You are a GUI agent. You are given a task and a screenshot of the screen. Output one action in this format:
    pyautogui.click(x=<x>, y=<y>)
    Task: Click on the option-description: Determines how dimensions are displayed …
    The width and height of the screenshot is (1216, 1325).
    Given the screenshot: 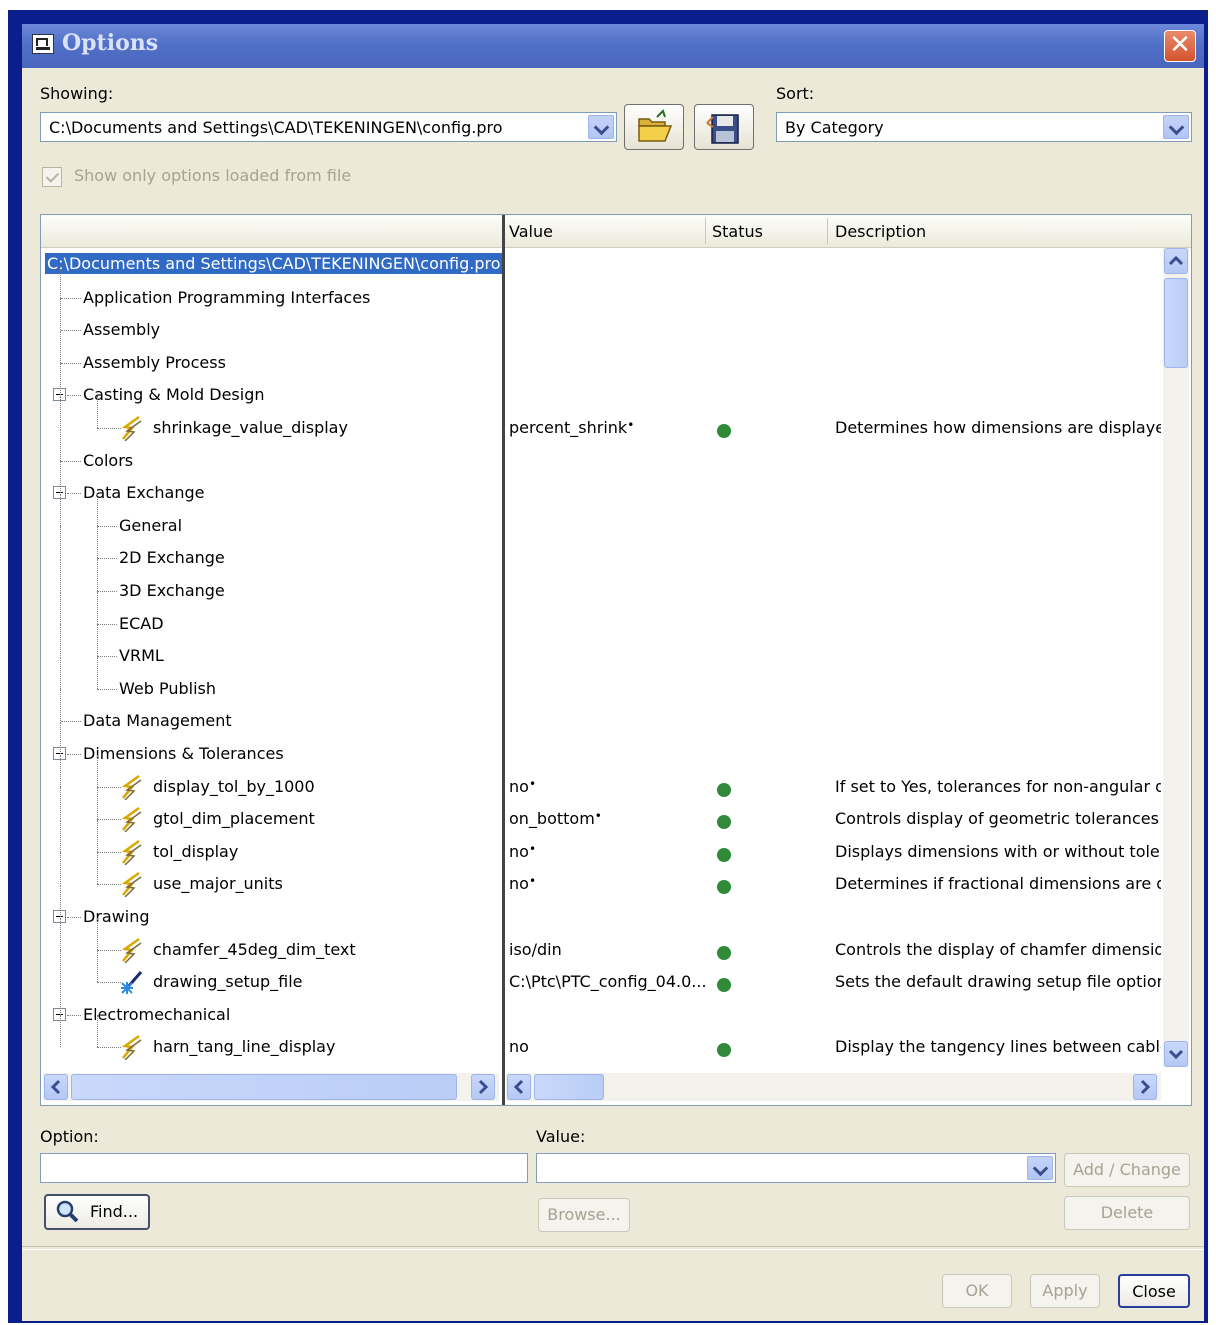 What is the action you would take?
    pyautogui.click(x=998, y=427)
    